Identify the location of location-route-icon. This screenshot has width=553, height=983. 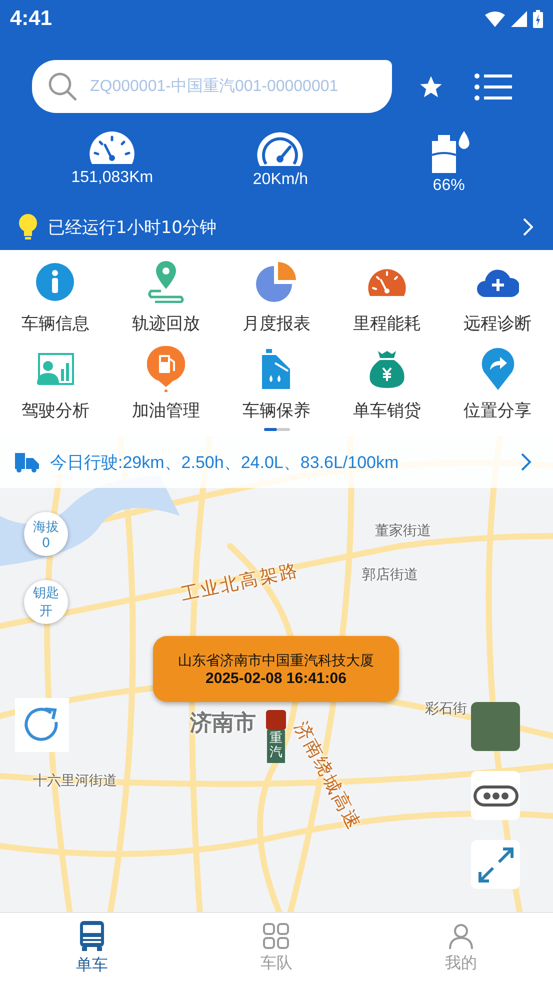
(165, 282).